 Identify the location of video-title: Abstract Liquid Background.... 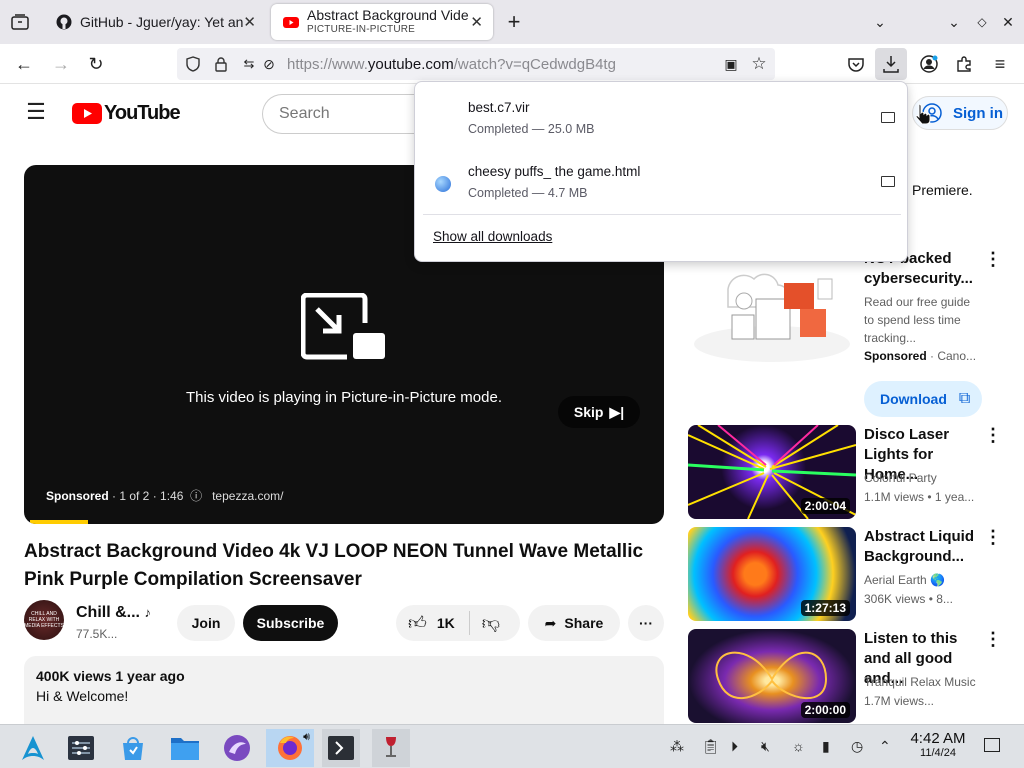
(922, 547).